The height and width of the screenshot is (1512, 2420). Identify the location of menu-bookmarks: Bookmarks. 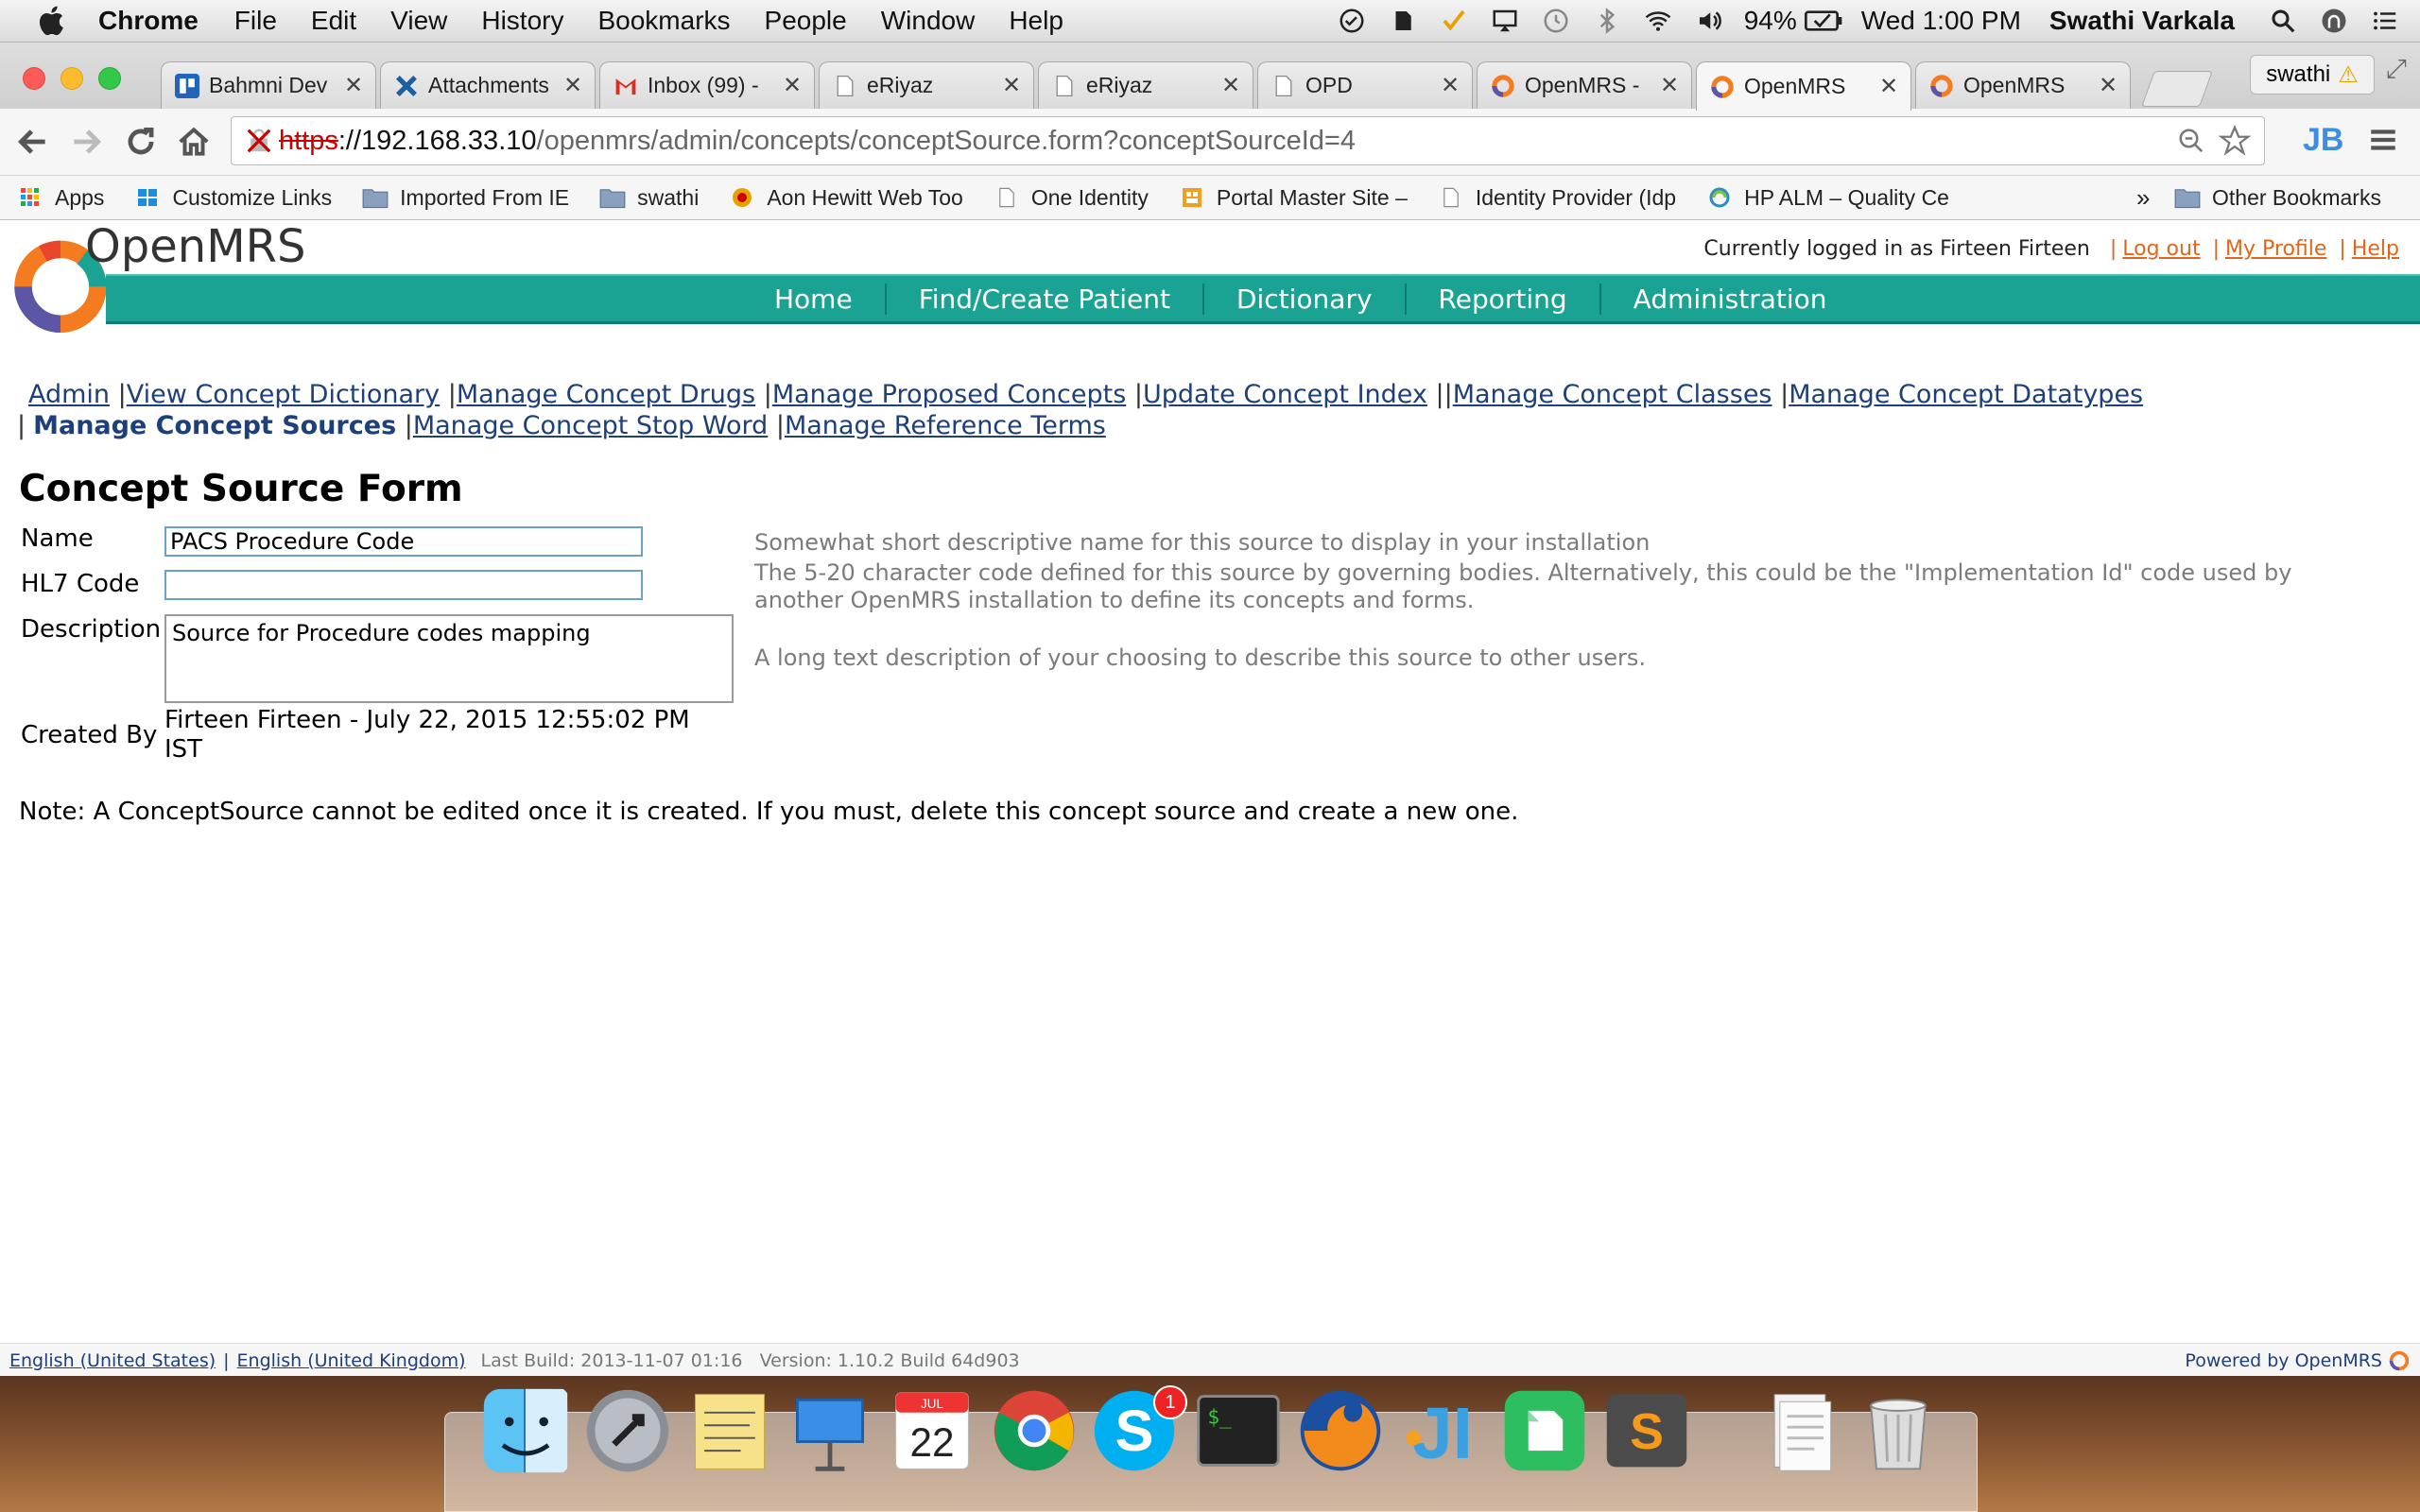
(664, 21).